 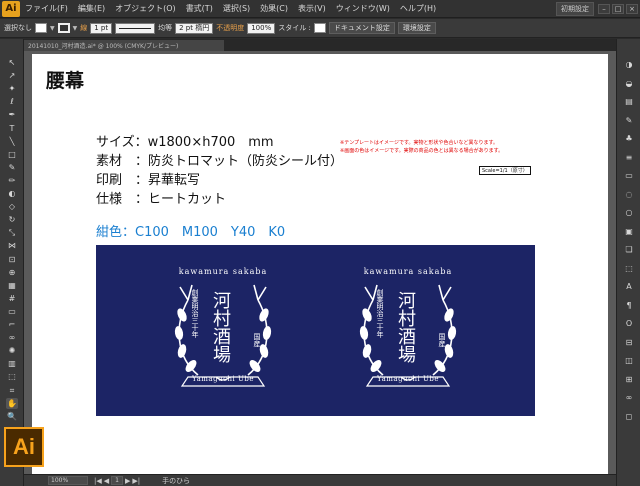 What do you see at coordinates (629, 305) in the screenshot?
I see `paragraph-icon: ¶` at bounding box center [629, 305].